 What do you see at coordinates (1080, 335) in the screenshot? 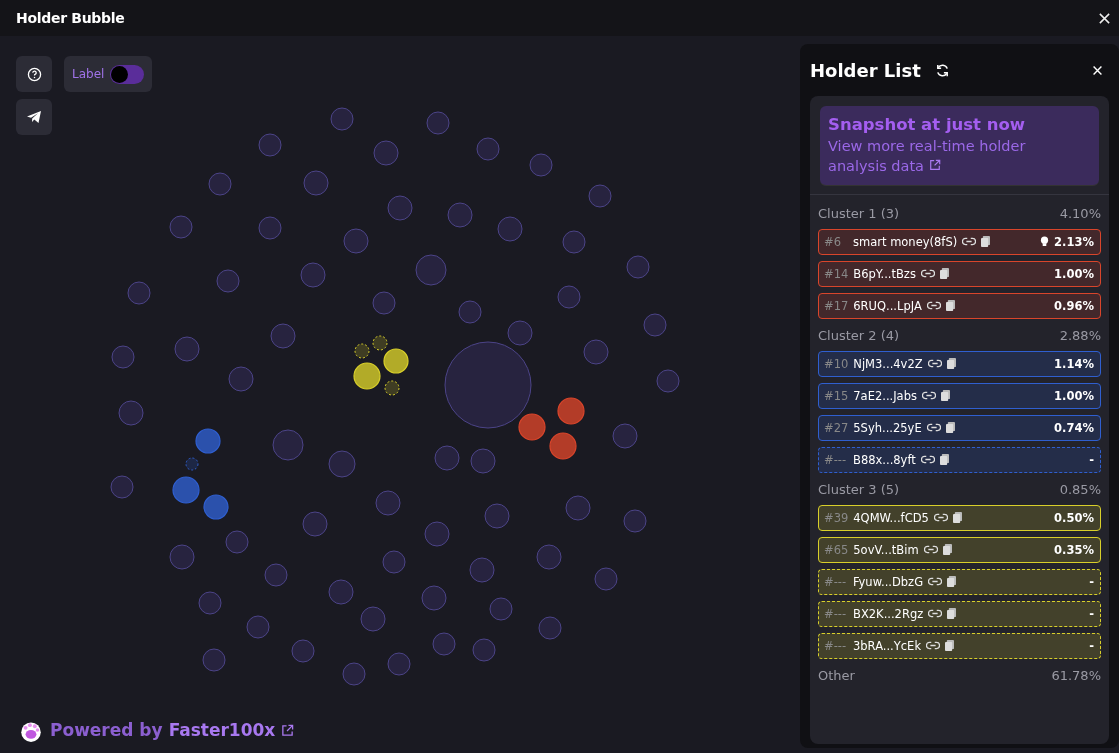
I see `cluster-share: 2.88%` at bounding box center [1080, 335].